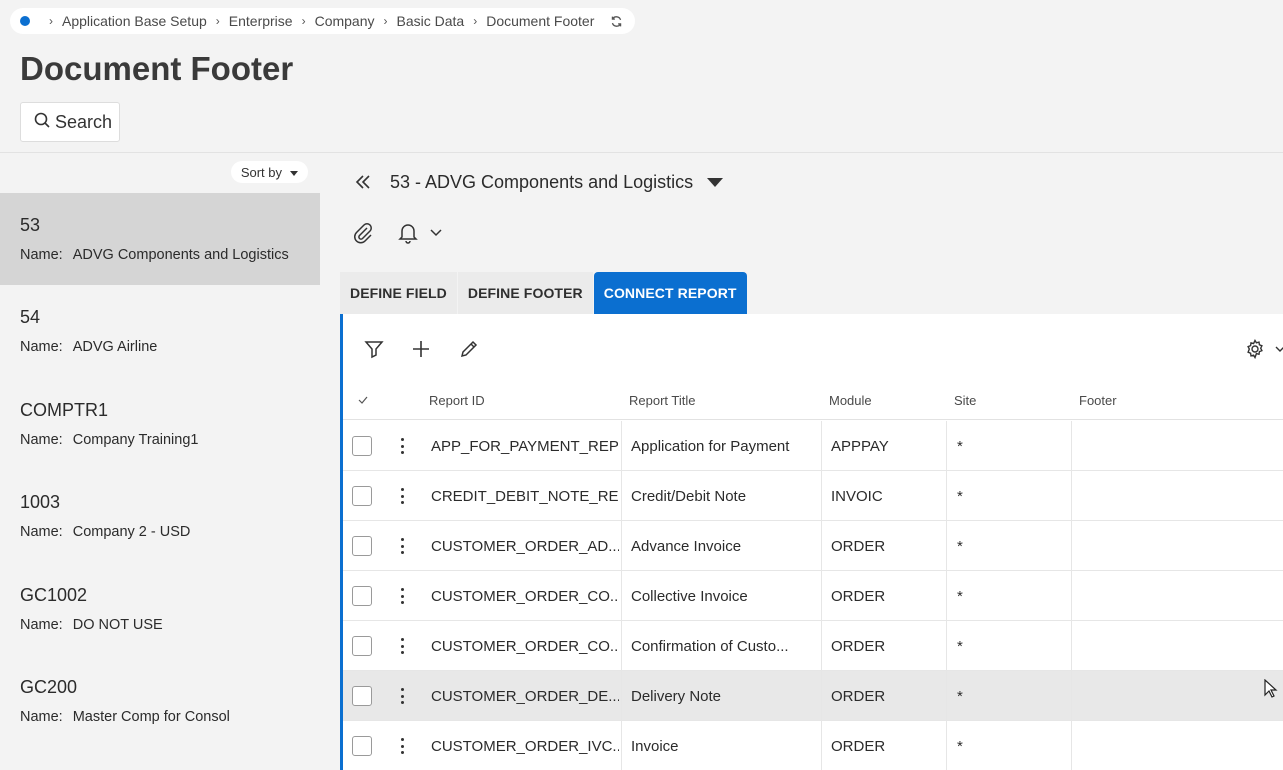 Image resolution: width=1283 pixels, height=770 pixels. I want to click on list-item-name: Master Comp for Consol, so click(151, 717).